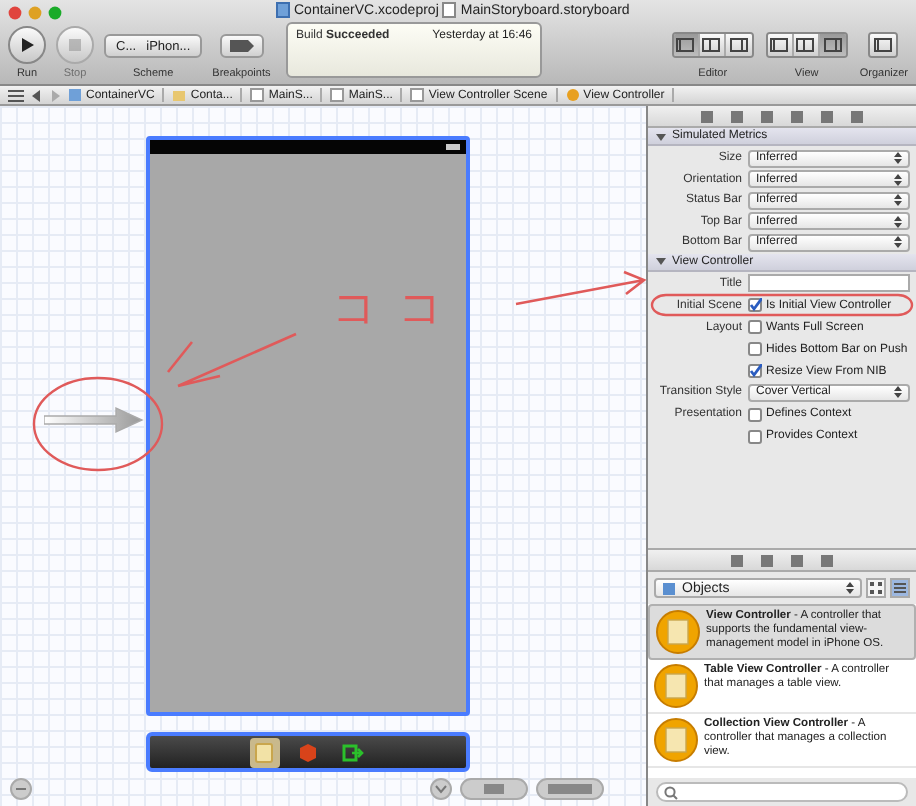  Describe the element at coordinates (669, 588) in the screenshot. I see `objects-icon` at that location.